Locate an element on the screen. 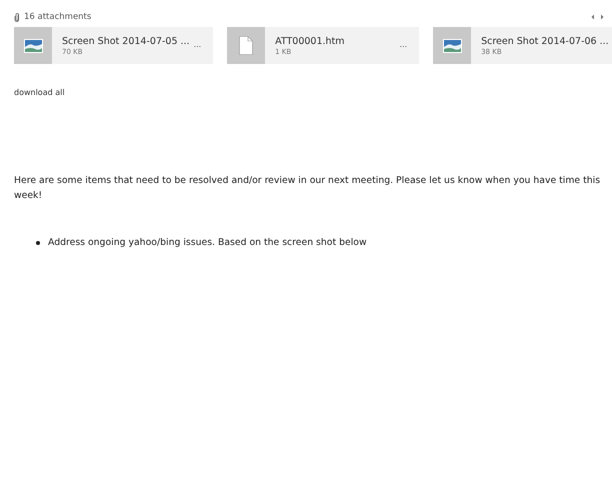 Image resolution: width=612 pixels, height=500 pixels. bullet-text: Address ongoing yahoo/bing issues. Based on the screen shot below is located at coordinates (207, 242).